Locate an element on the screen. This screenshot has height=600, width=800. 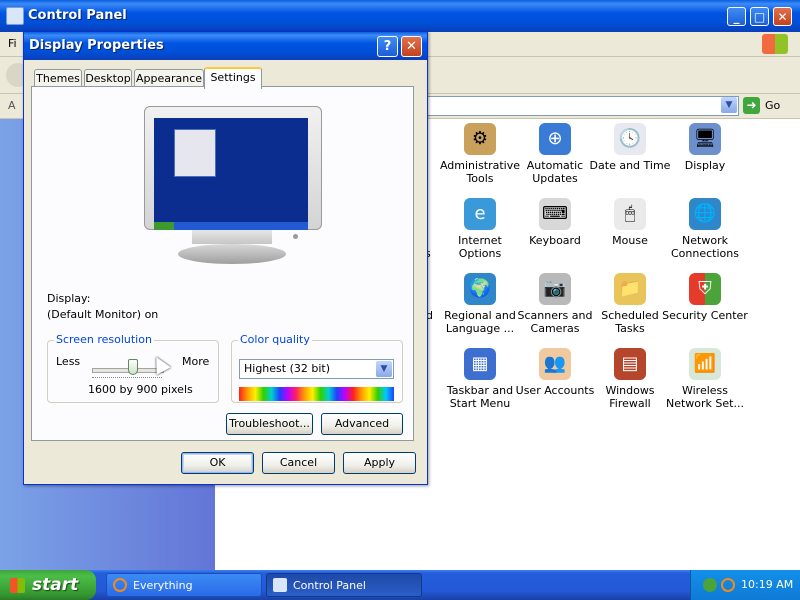
monitor-screen is located at coordinates (231, 174).